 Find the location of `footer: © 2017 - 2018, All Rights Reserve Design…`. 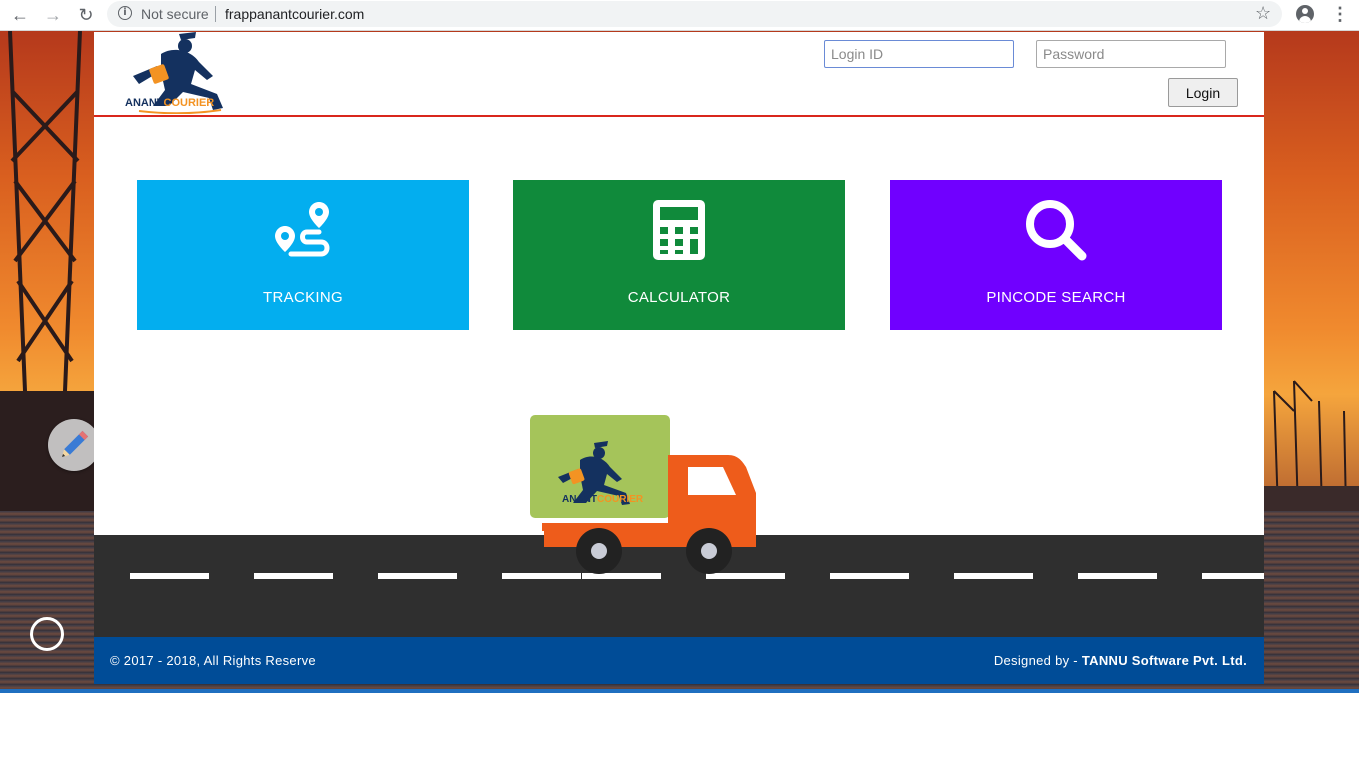

footer: © 2017 - 2018, All Rights Reserve Design… is located at coordinates (679, 660).